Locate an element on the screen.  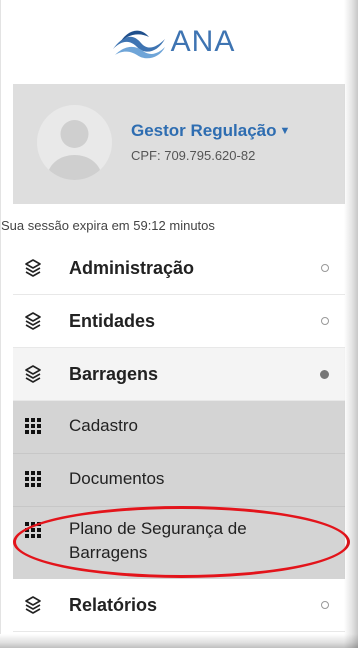
menu-item-entidades: Entidades is located at coordinates (179, 321).